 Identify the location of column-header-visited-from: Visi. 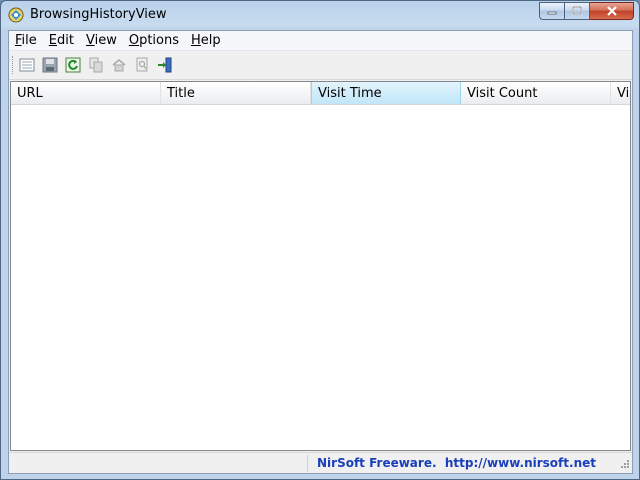
(620, 93).